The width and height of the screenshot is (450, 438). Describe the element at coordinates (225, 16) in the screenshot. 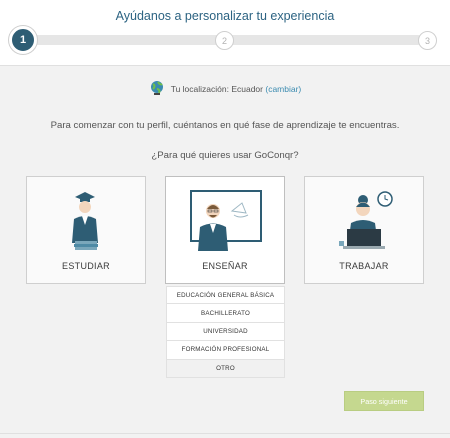

I see `page-title: Ayúdanos a personalizar tu experiencia` at that location.